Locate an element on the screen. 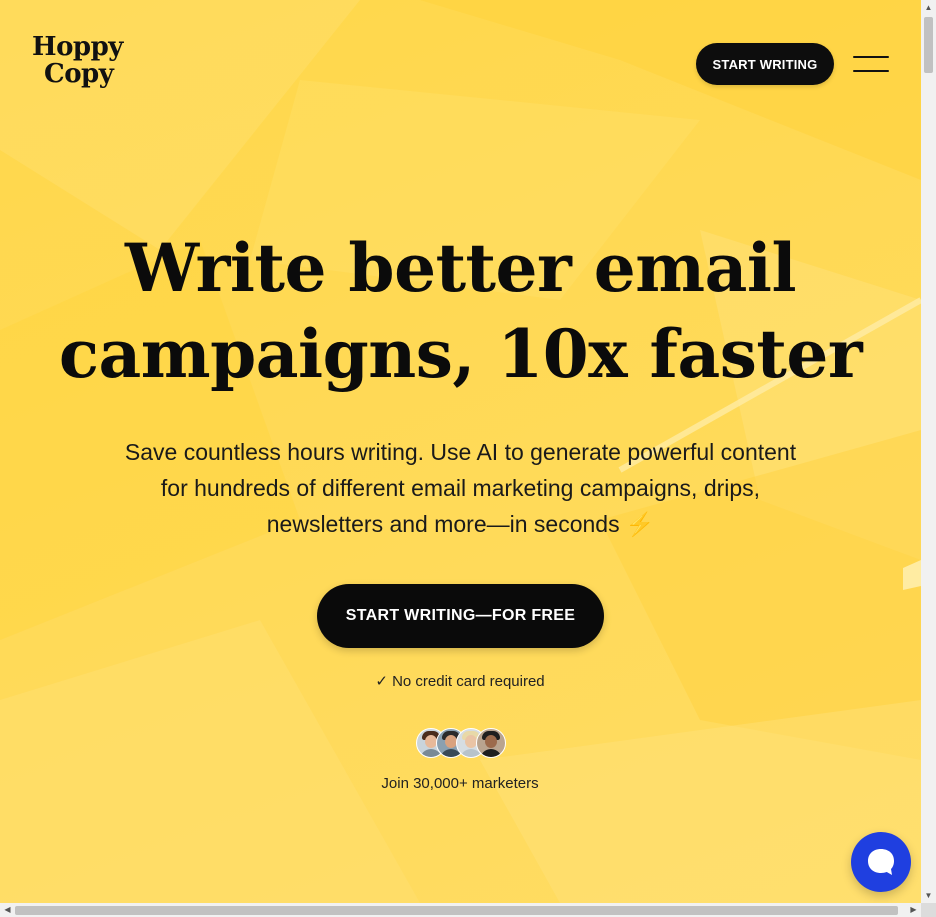 The height and width of the screenshot is (917, 936). vertical-scrollbar: ▲ ▼ is located at coordinates (928, 451).